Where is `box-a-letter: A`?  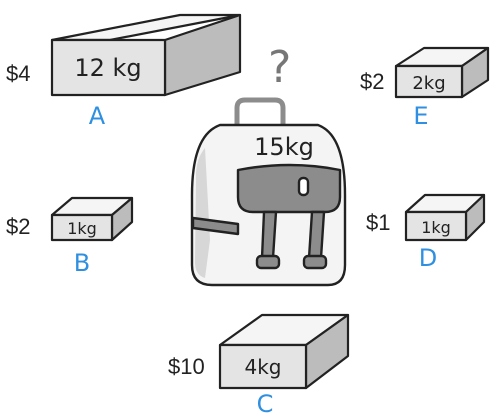
box-a-letter: A is located at coordinates (97, 116).